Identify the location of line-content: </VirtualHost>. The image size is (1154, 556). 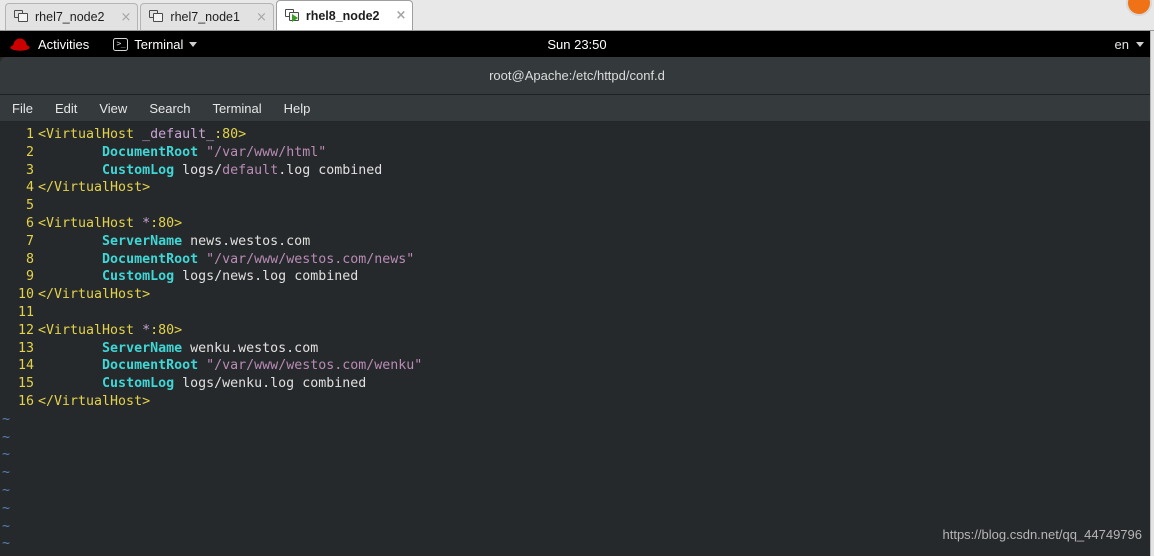
(92, 295).